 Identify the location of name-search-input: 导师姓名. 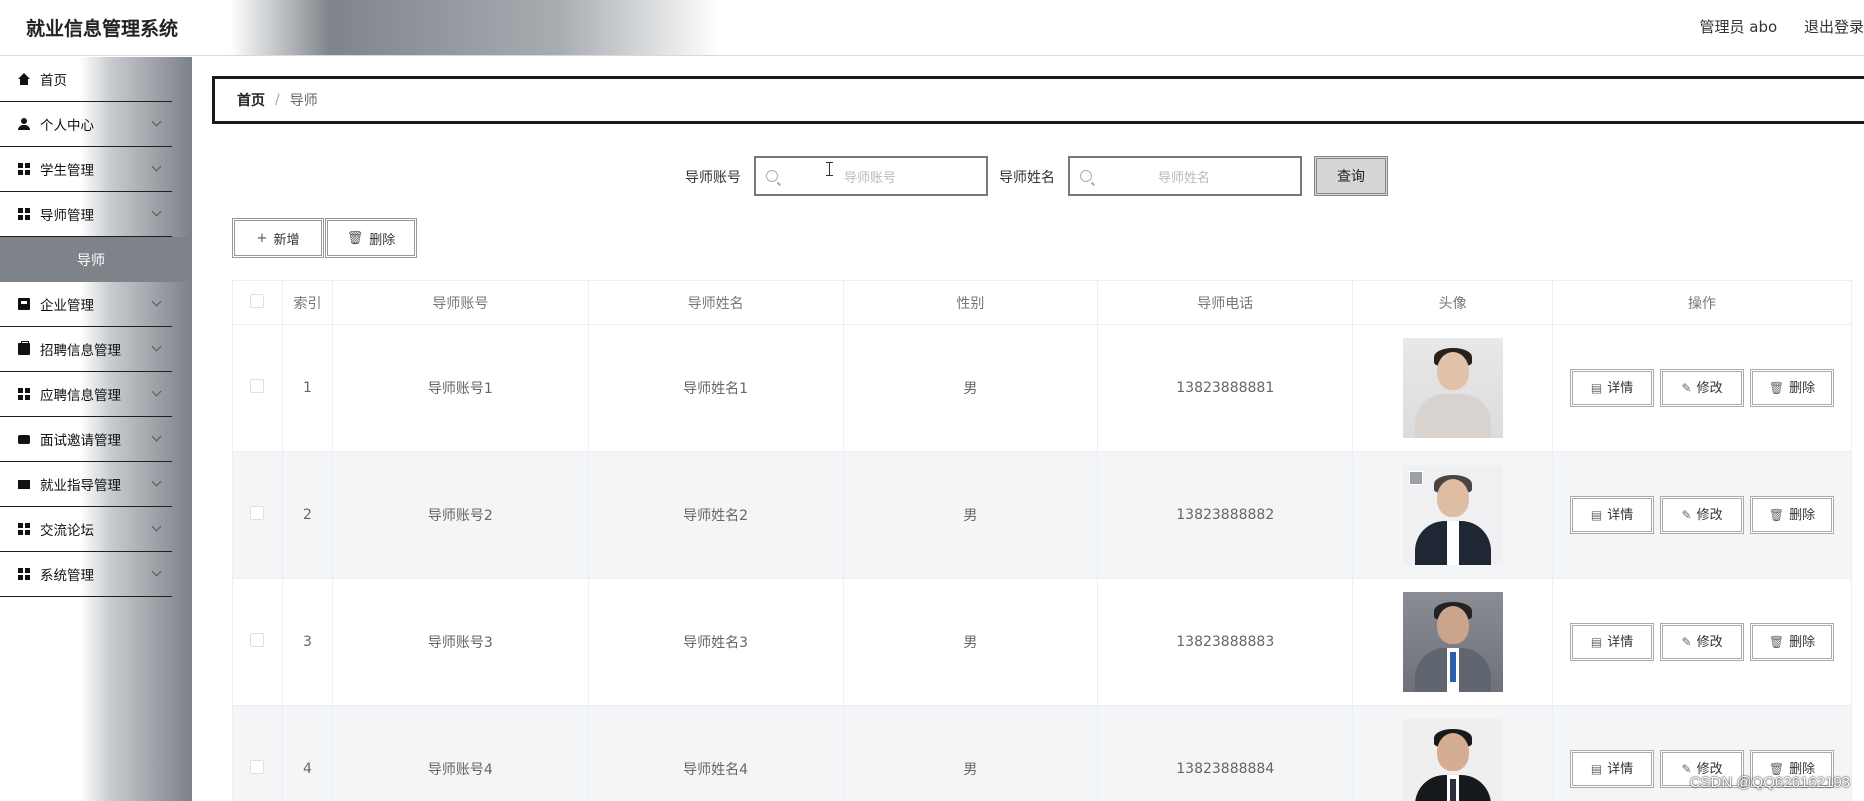
(1185, 176).